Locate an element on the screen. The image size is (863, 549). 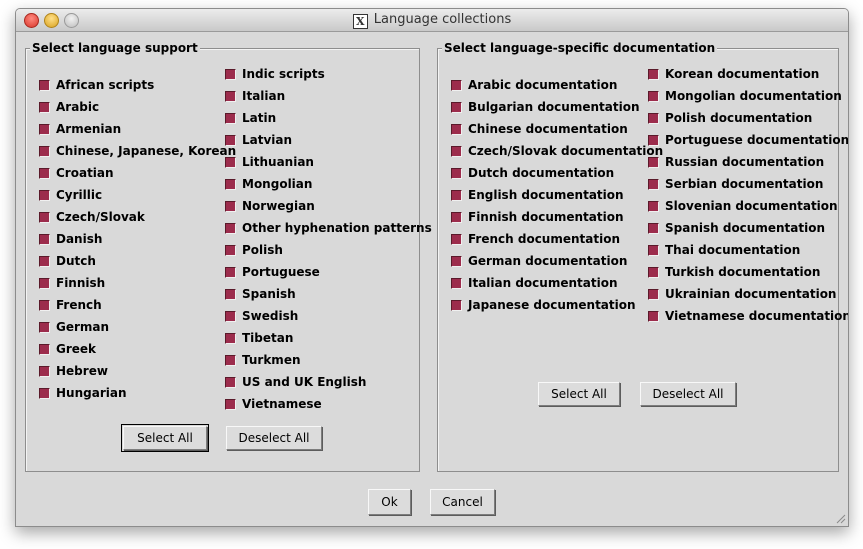
documentation-checkbox-label: Ukrainian documentation is located at coordinates (751, 294).